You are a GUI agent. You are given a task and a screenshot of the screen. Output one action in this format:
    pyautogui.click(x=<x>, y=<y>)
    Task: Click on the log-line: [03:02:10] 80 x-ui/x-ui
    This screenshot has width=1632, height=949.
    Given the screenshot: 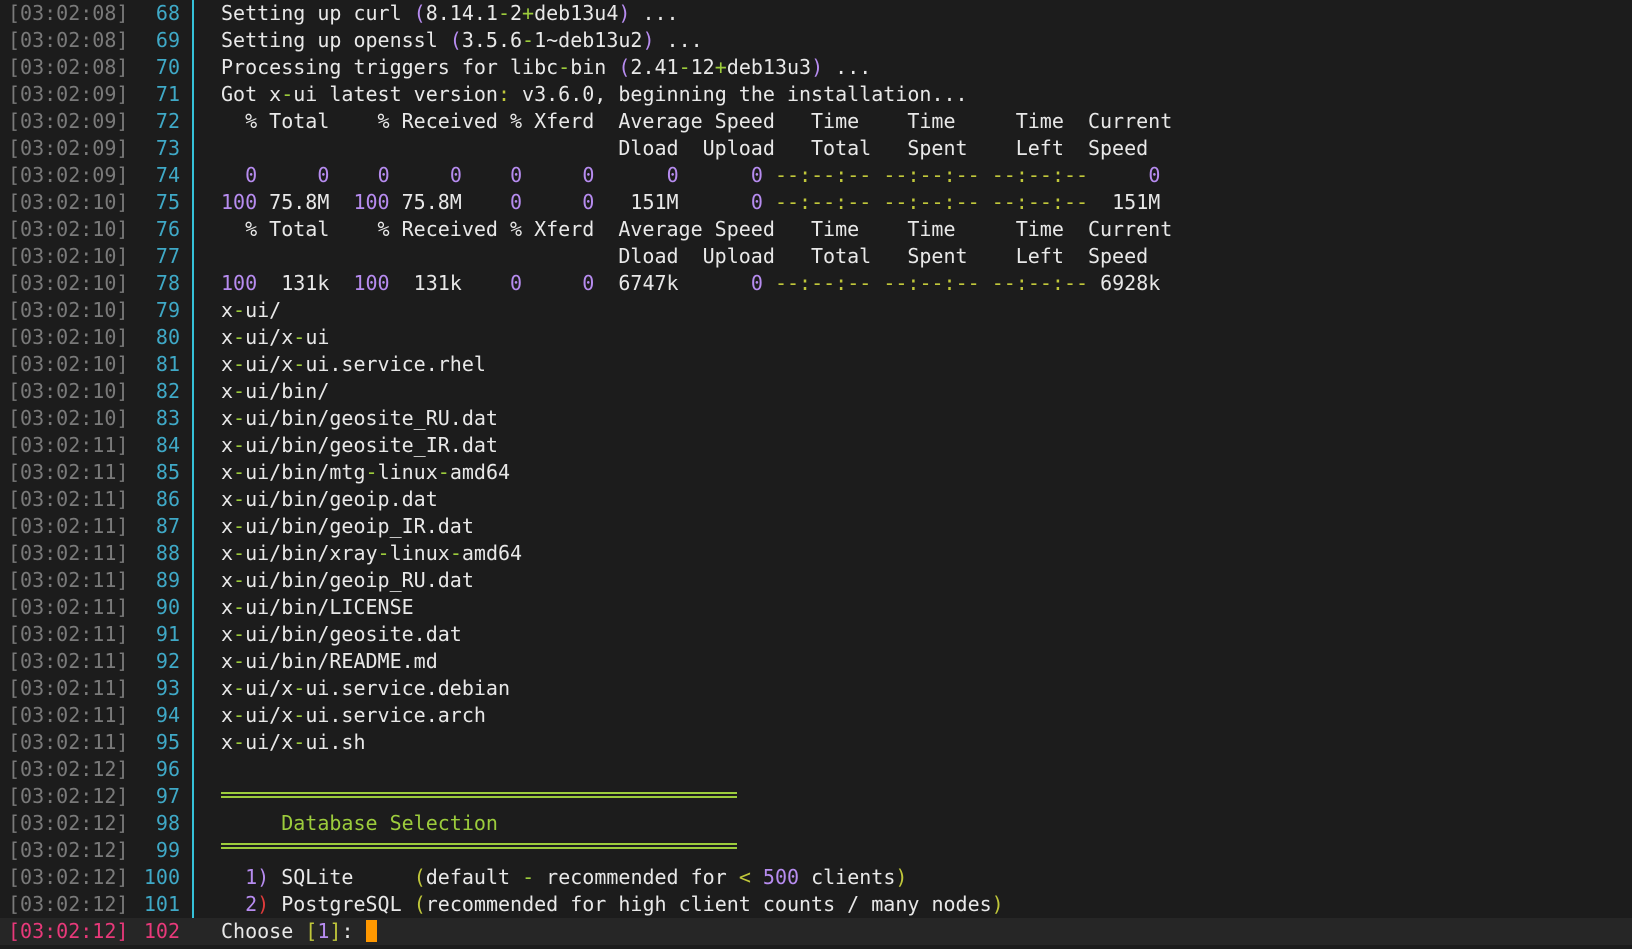 What is the action you would take?
    pyautogui.click(x=816, y=337)
    